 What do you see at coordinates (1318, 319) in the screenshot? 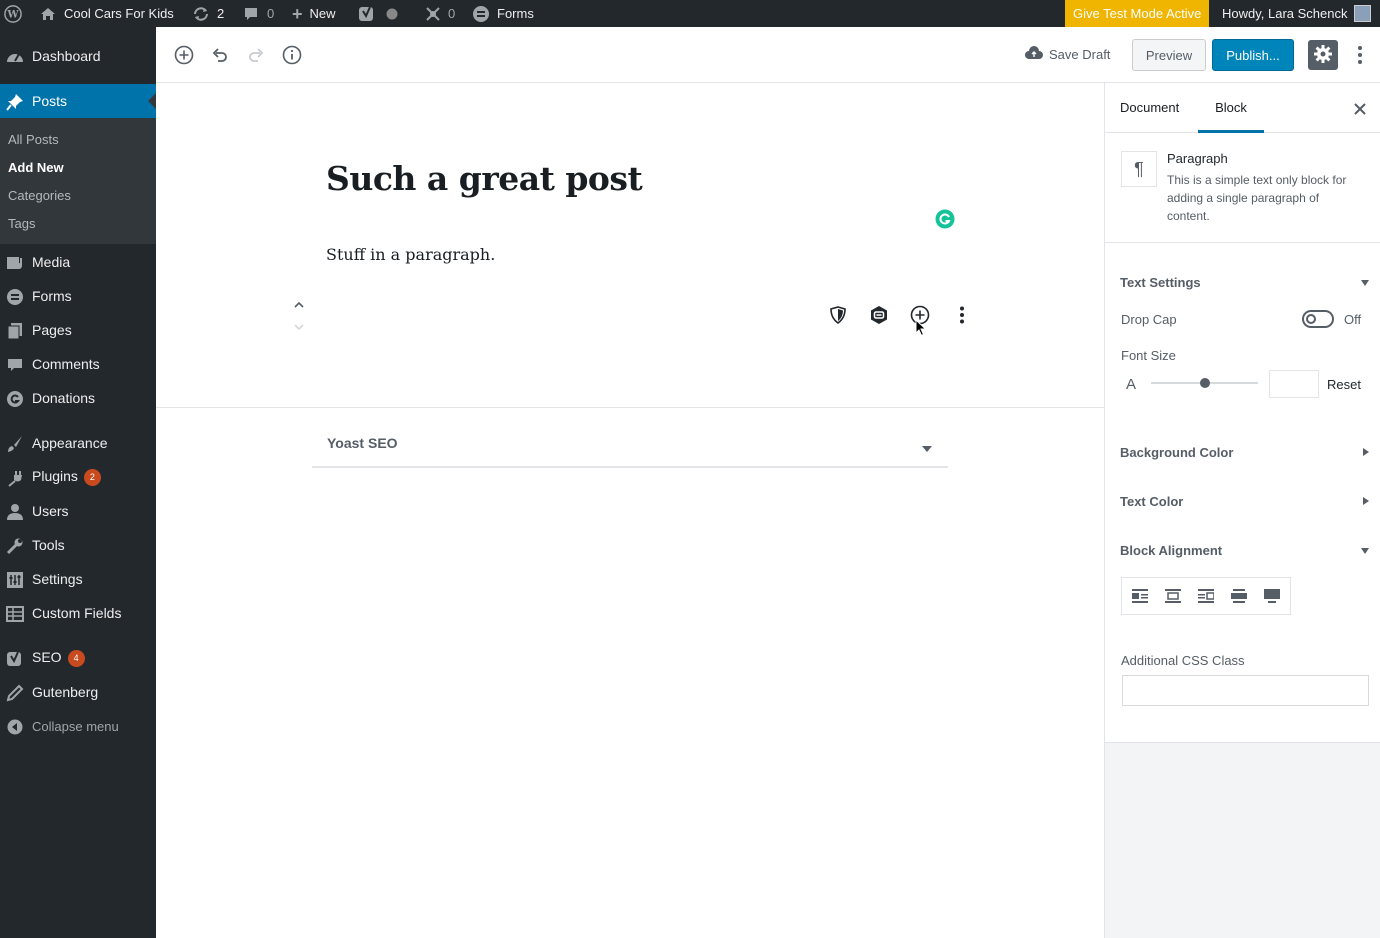
I see `drop-cap-toggle` at bounding box center [1318, 319].